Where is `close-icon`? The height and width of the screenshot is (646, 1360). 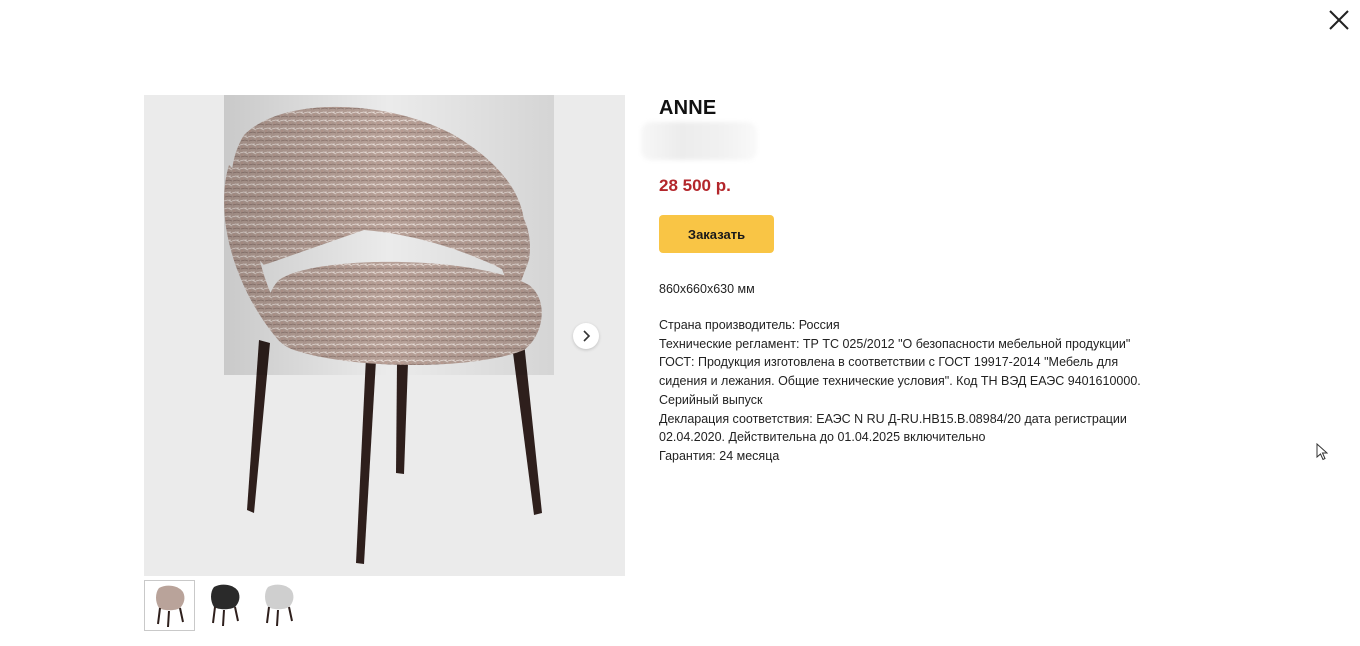 close-icon is located at coordinates (1339, 20).